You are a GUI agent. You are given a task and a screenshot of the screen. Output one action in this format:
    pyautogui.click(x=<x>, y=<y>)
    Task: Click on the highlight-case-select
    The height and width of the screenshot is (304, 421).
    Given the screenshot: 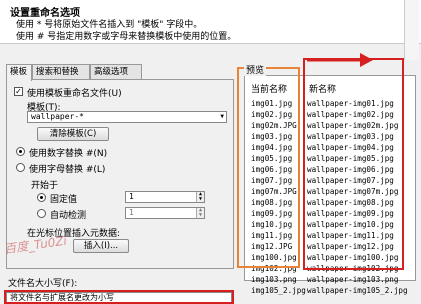 What is the action you would take?
    pyautogui.click(x=119, y=297)
    